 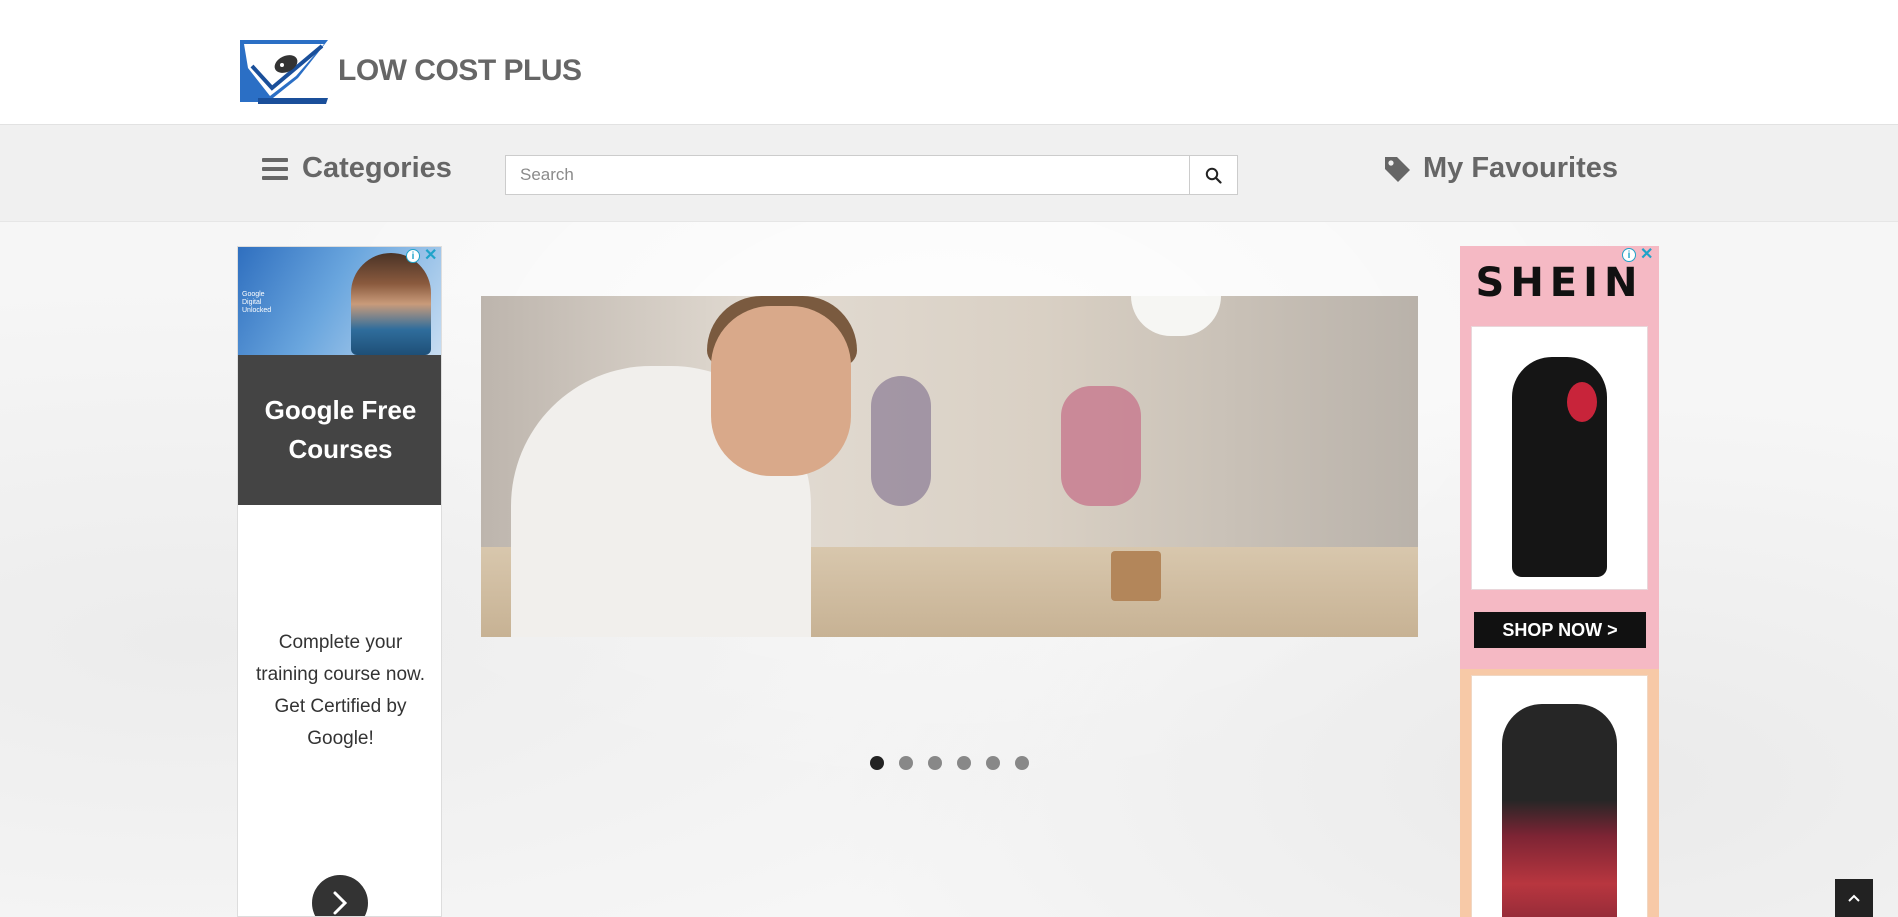 I want to click on ad-person-image, so click(x=391, y=304).